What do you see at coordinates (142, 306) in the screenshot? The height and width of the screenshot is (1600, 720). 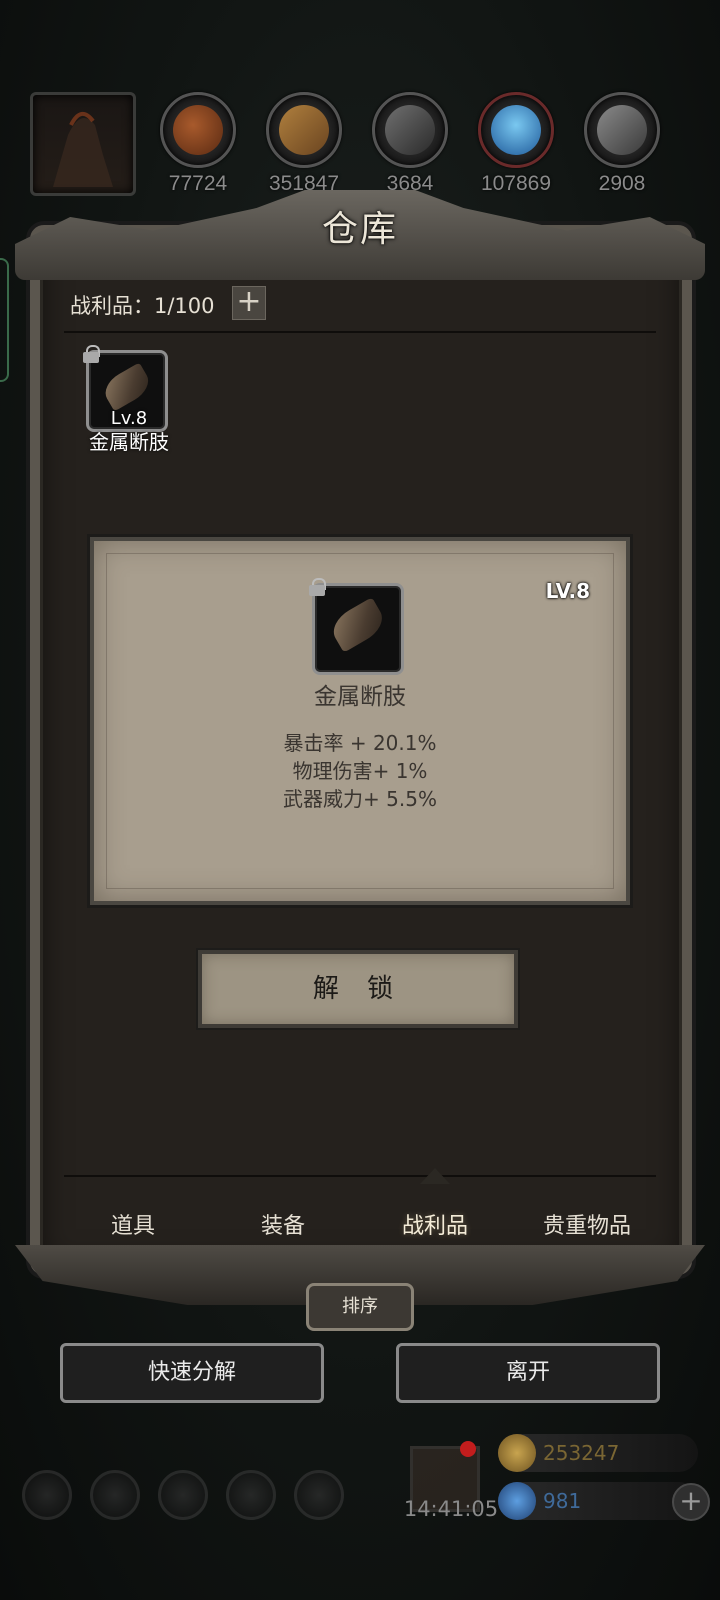 I see `loot-capacity: 战利品：1/100` at bounding box center [142, 306].